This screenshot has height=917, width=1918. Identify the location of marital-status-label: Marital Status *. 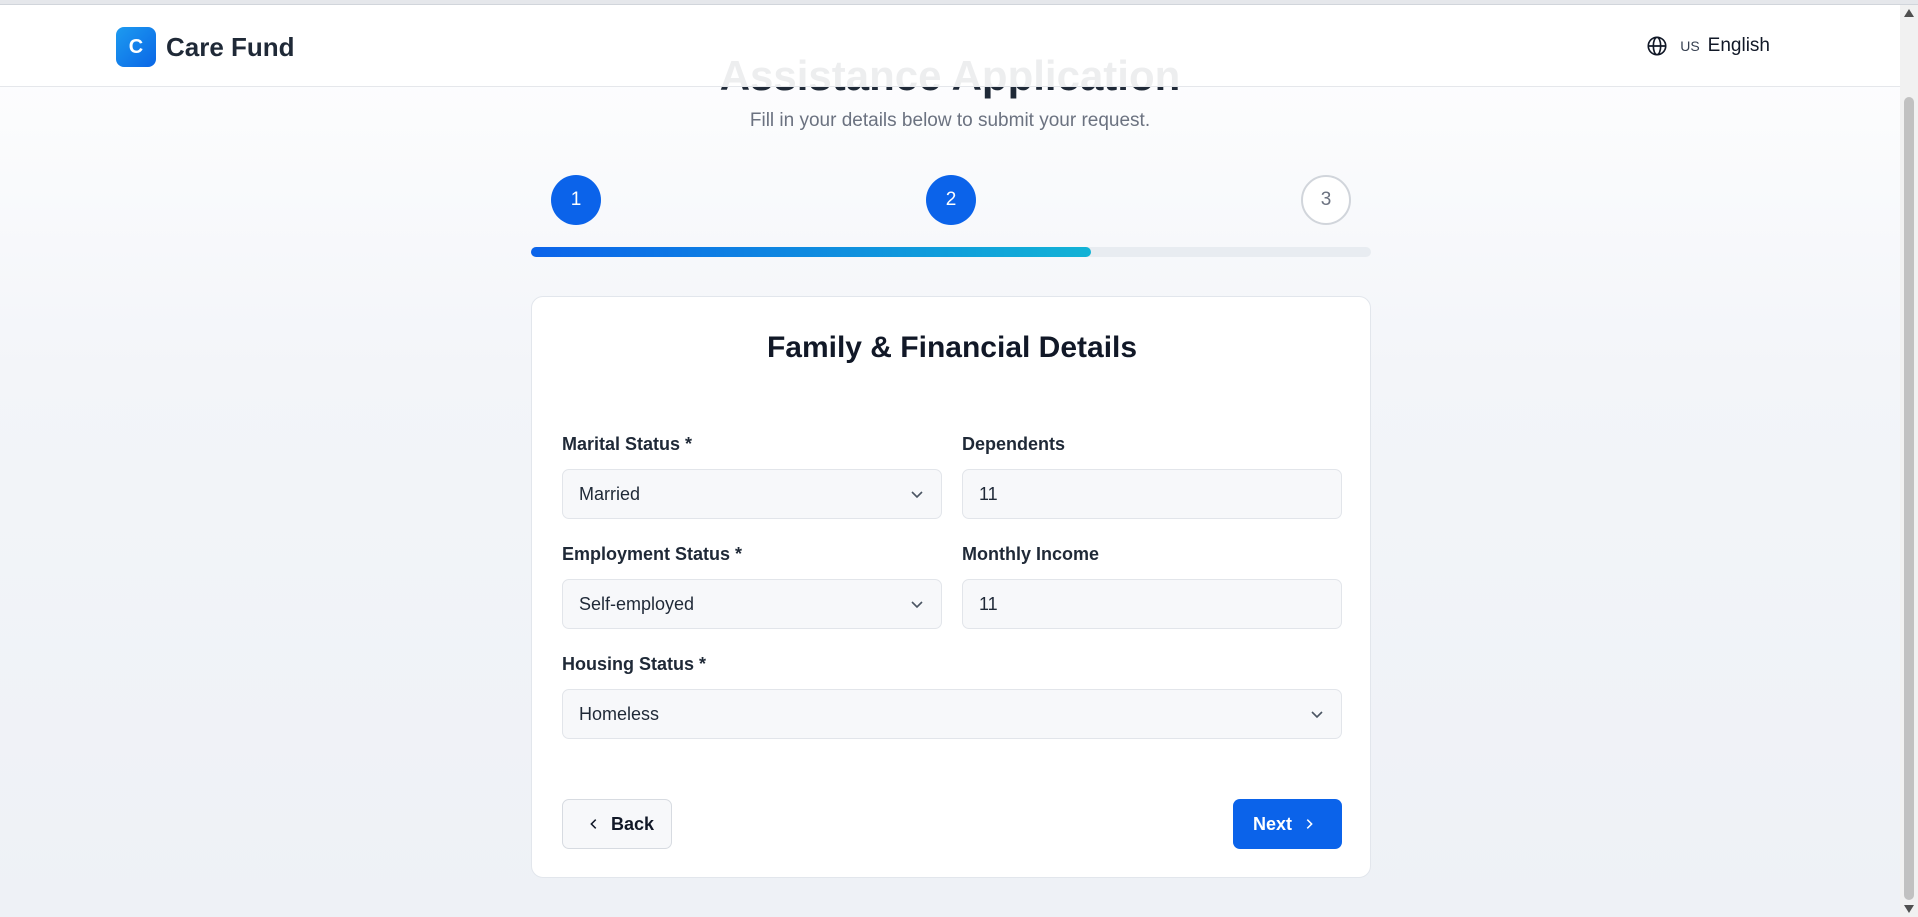
(627, 444).